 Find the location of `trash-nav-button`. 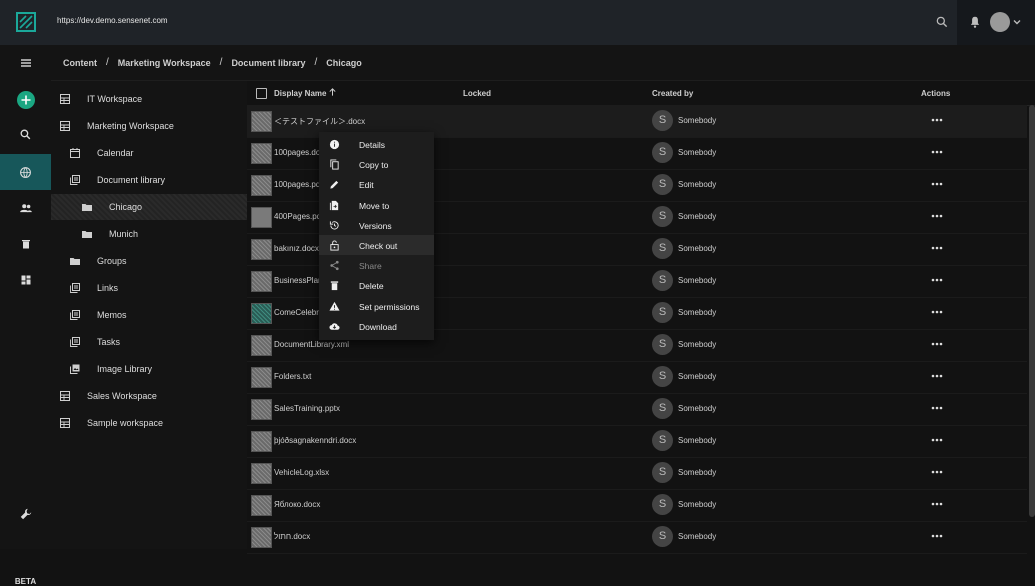

trash-nav-button is located at coordinates (25, 244).